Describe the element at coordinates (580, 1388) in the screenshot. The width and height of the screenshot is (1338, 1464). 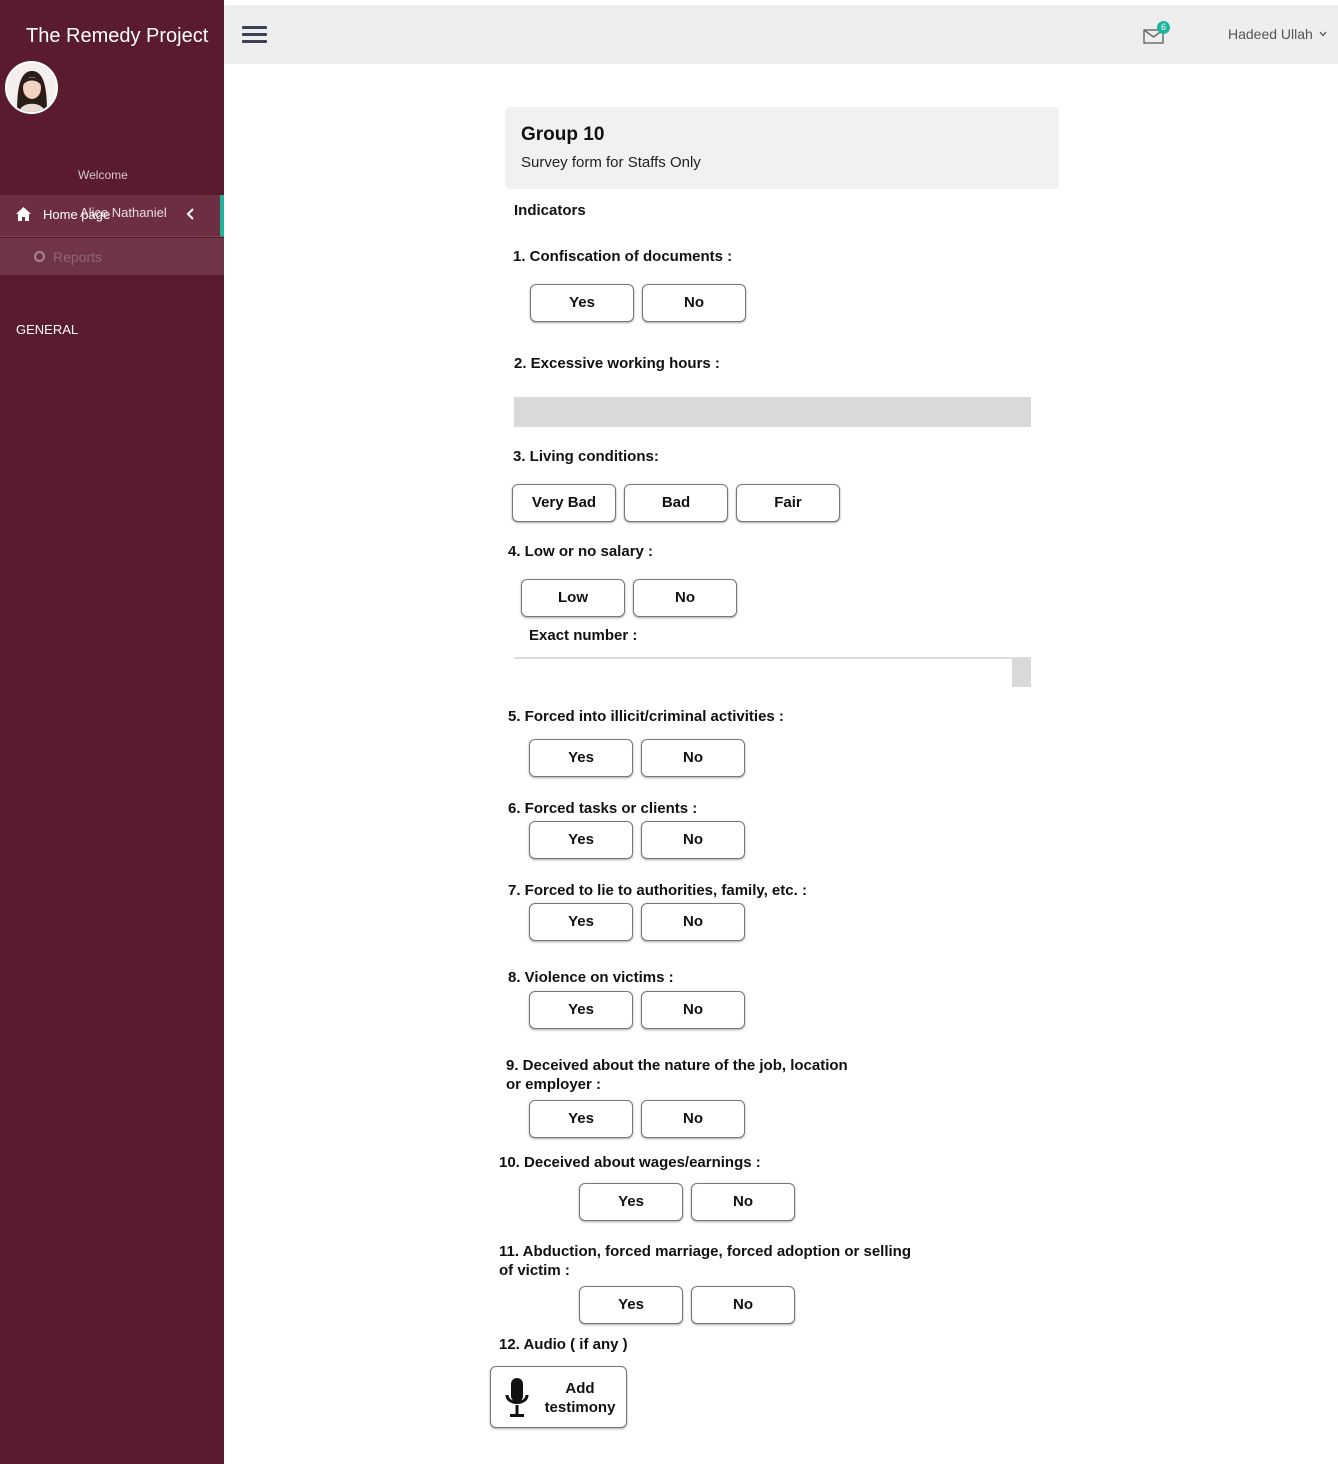
I see `add-testimony-line1: Add` at that location.